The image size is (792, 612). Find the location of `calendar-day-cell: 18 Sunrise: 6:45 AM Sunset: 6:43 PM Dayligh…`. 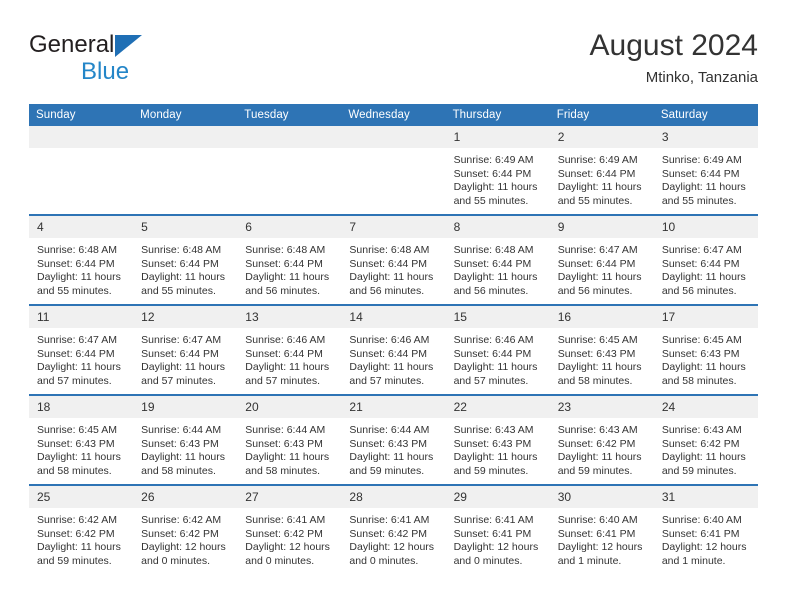

calendar-day-cell: 18 Sunrise: 6:45 AM Sunset: 6:43 PM Dayligh… is located at coordinates (81, 439).